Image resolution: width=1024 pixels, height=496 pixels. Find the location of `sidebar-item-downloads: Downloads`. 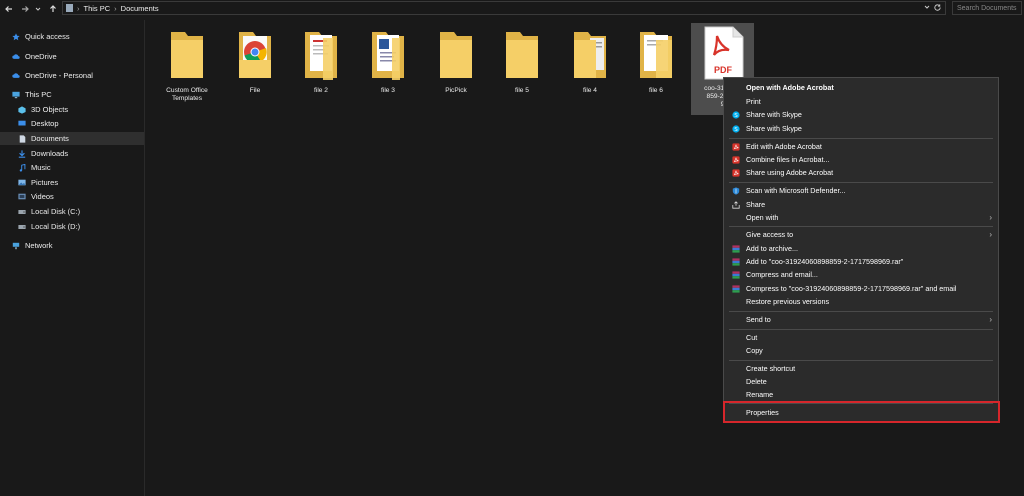

sidebar-item-downloads: Downloads is located at coordinates (43, 153).